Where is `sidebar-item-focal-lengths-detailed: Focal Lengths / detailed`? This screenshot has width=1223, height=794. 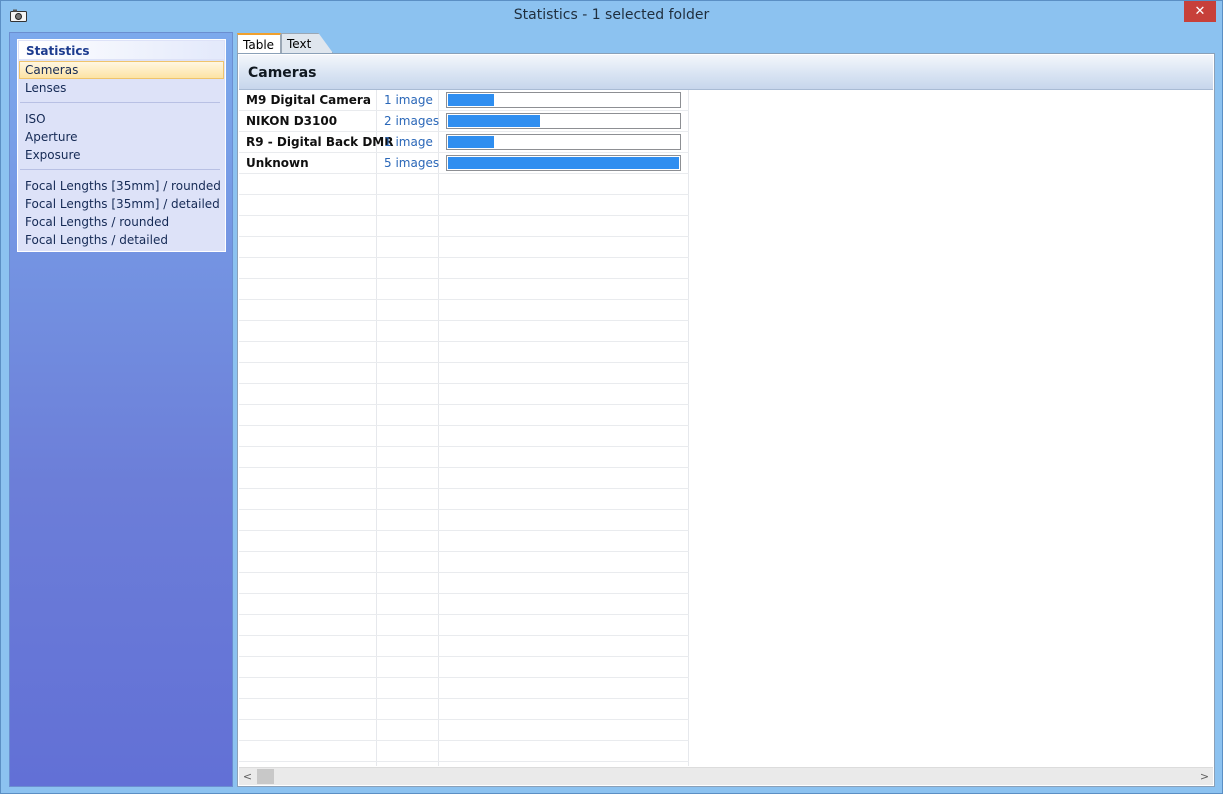
sidebar-item-focal-lengths-detailed: Focal Lengths / detailed is located at coordinates (121, 240).